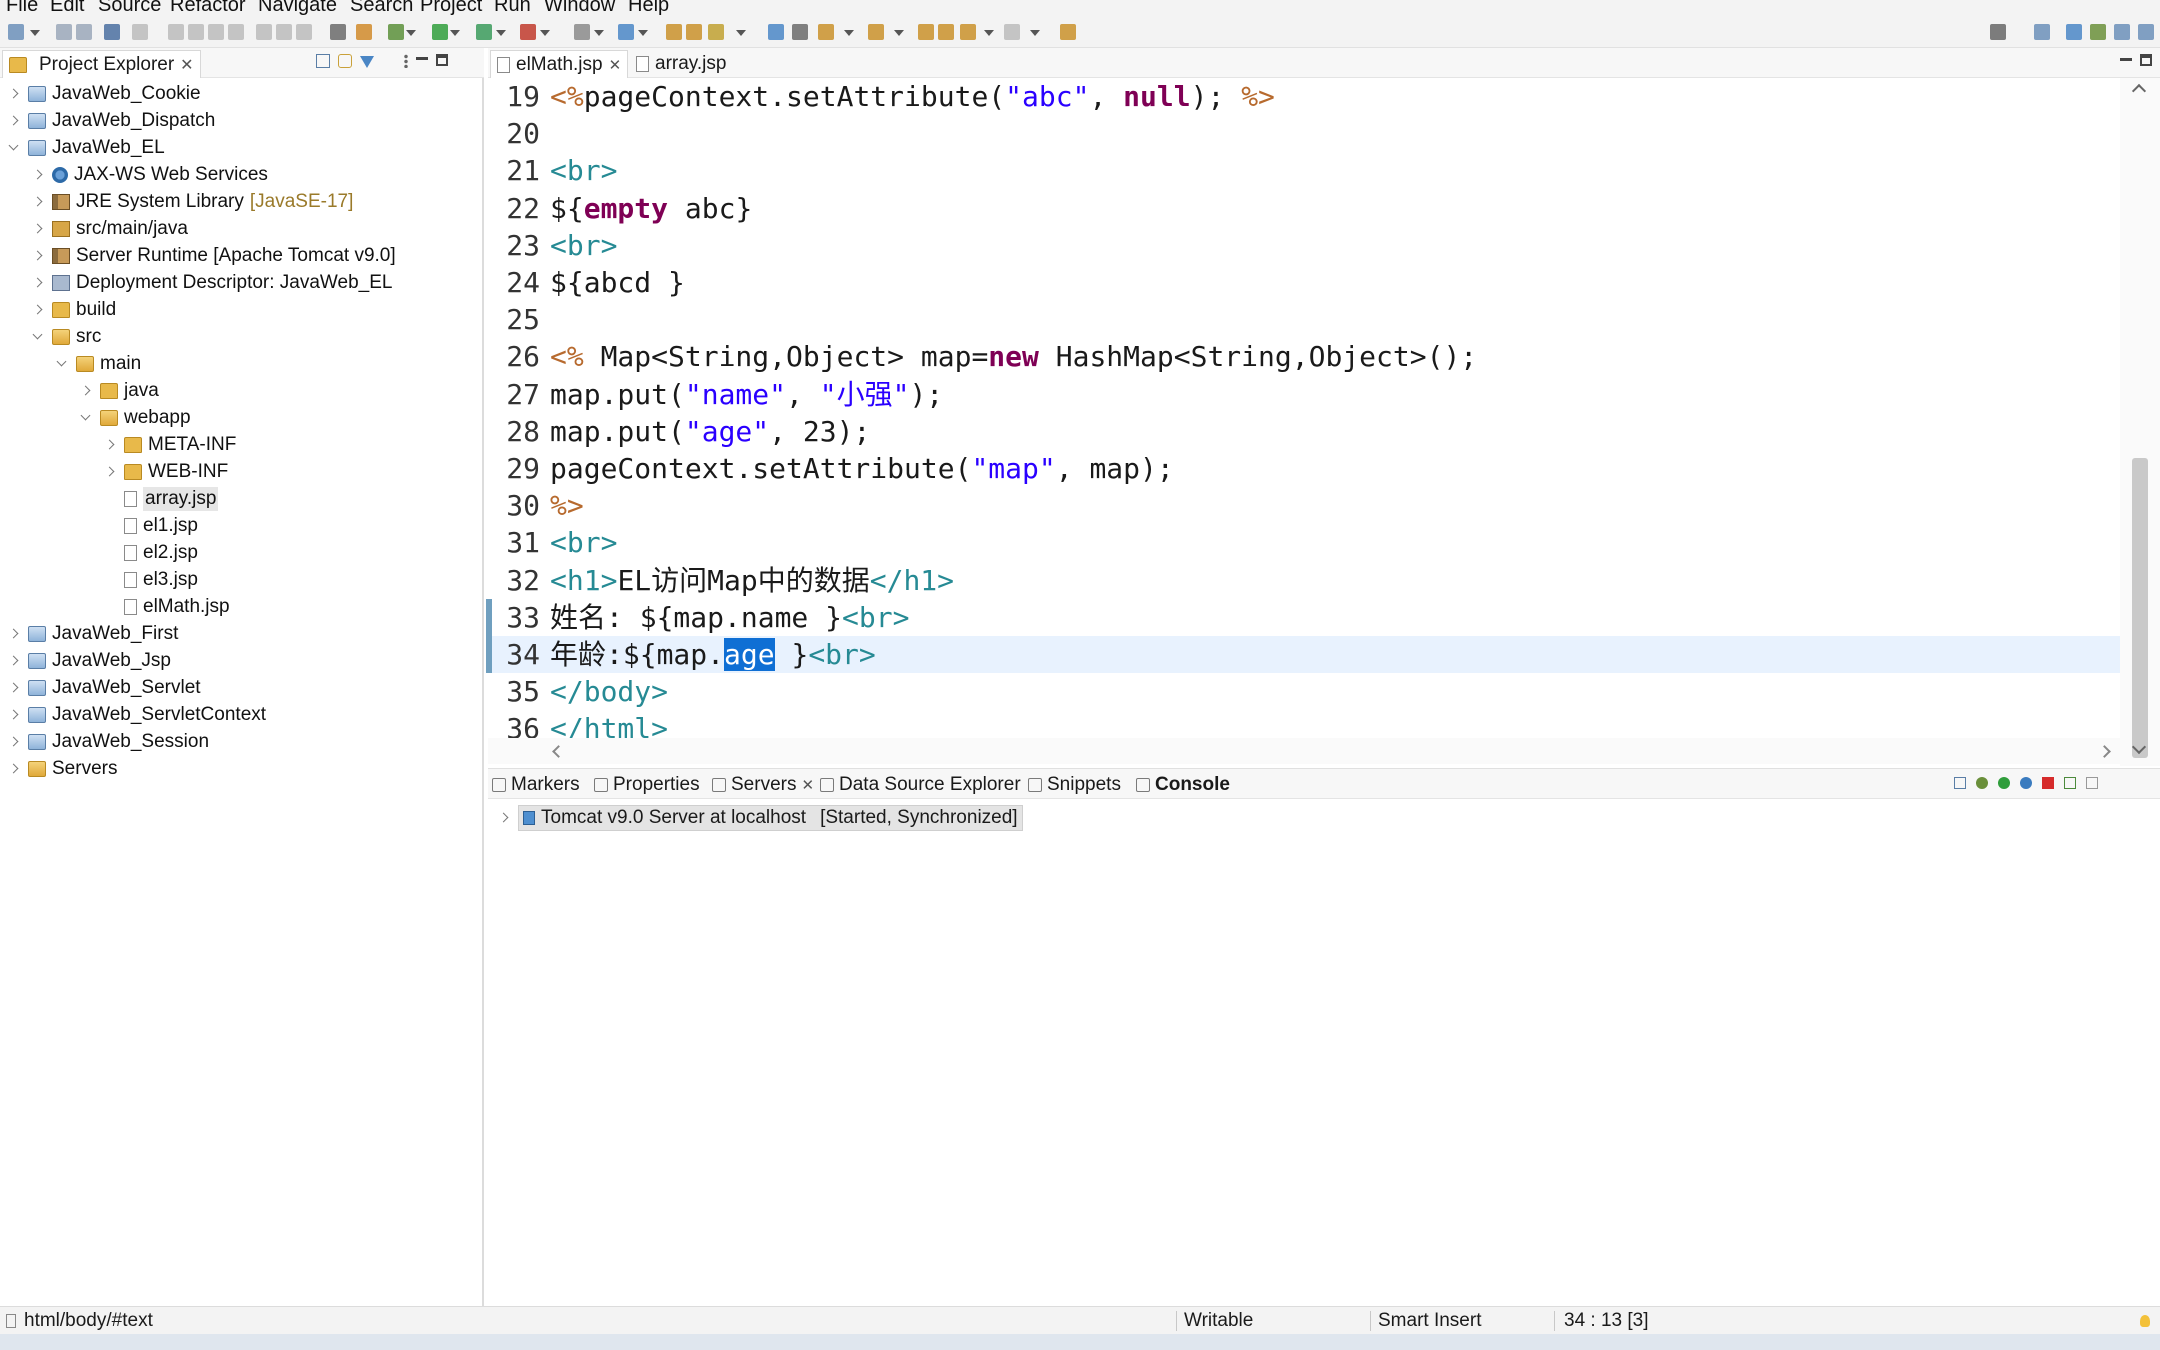  What do you see at coordinates (1304, 468) in the screenshot?
I see `code-line: 29 pageContext.setAttribute("map", map);` at bounding box center [1304, 468].